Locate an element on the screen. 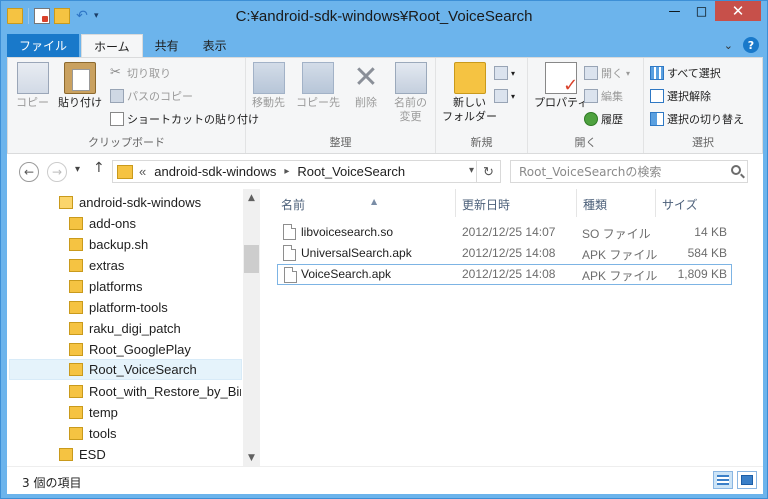 This screenshot has width=768, height=499. column-header-name-label: 名前 is located at coordinates (293, 205).